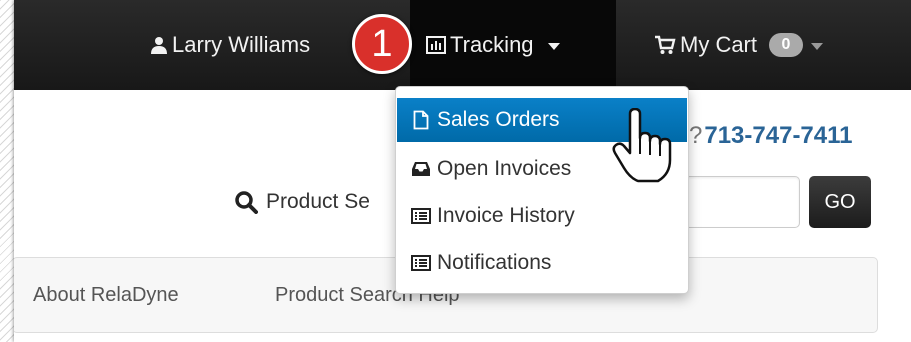 The image size is (911, 342). I want to click on user-menu: Larry Williams, so click(230, 45).